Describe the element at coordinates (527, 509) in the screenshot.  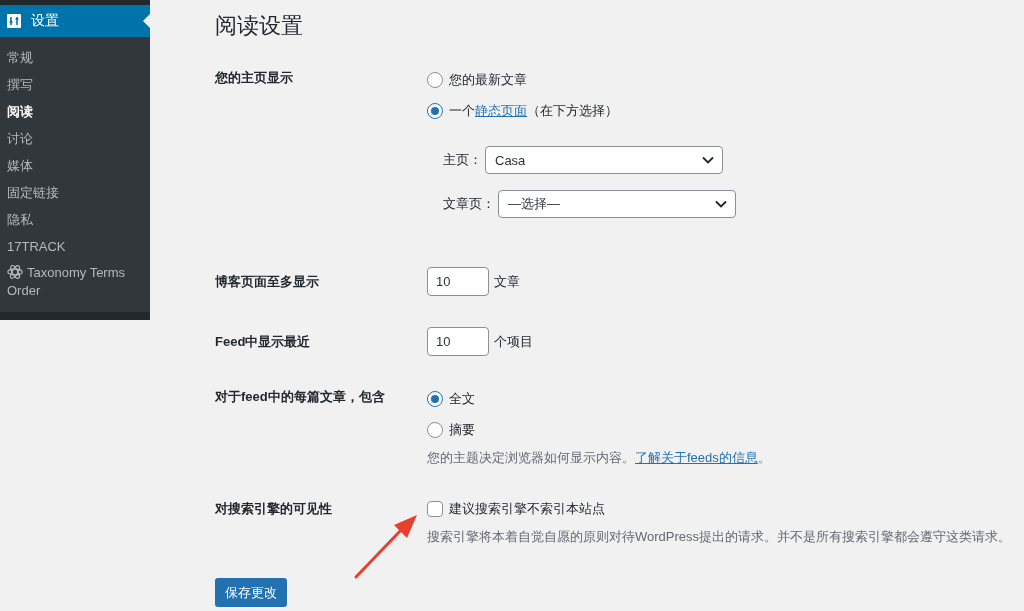
I see `checkbox-label: 建议搜索引擎不索引本站点` at that location.